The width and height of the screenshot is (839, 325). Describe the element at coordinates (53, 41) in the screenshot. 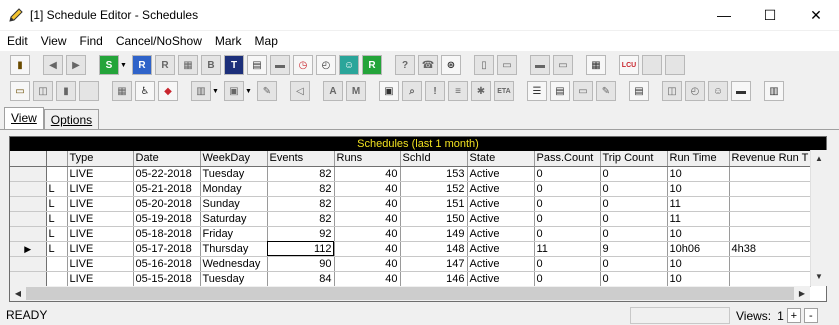

I see `menu-view: View` at that location.